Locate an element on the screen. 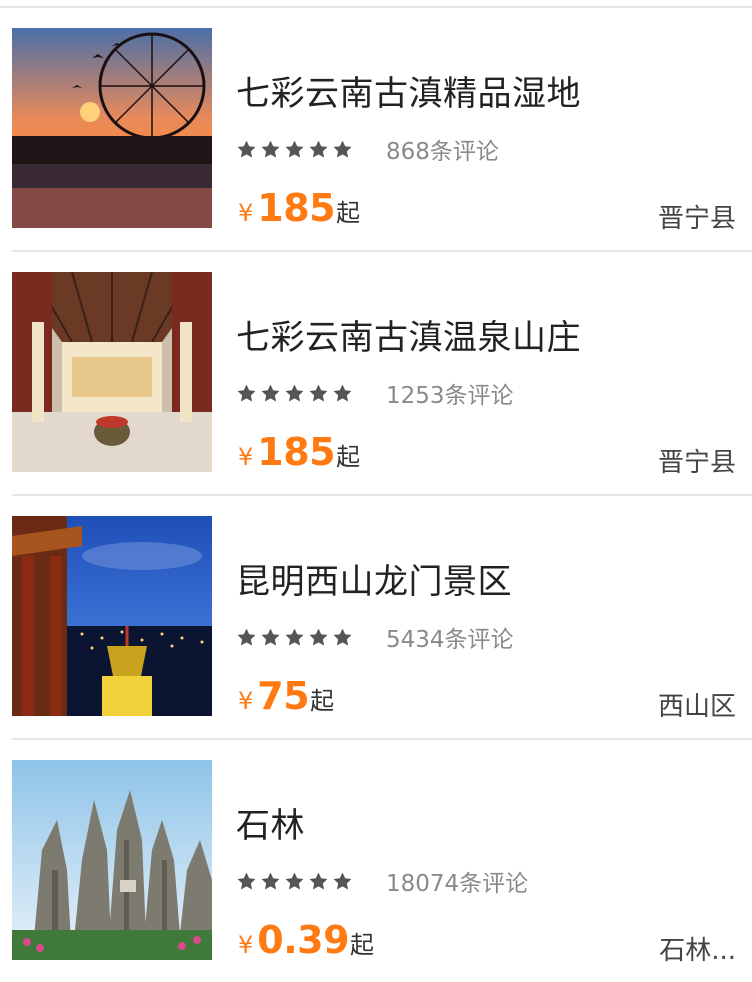  stone-forest-image is located at coordinates (112, 860).